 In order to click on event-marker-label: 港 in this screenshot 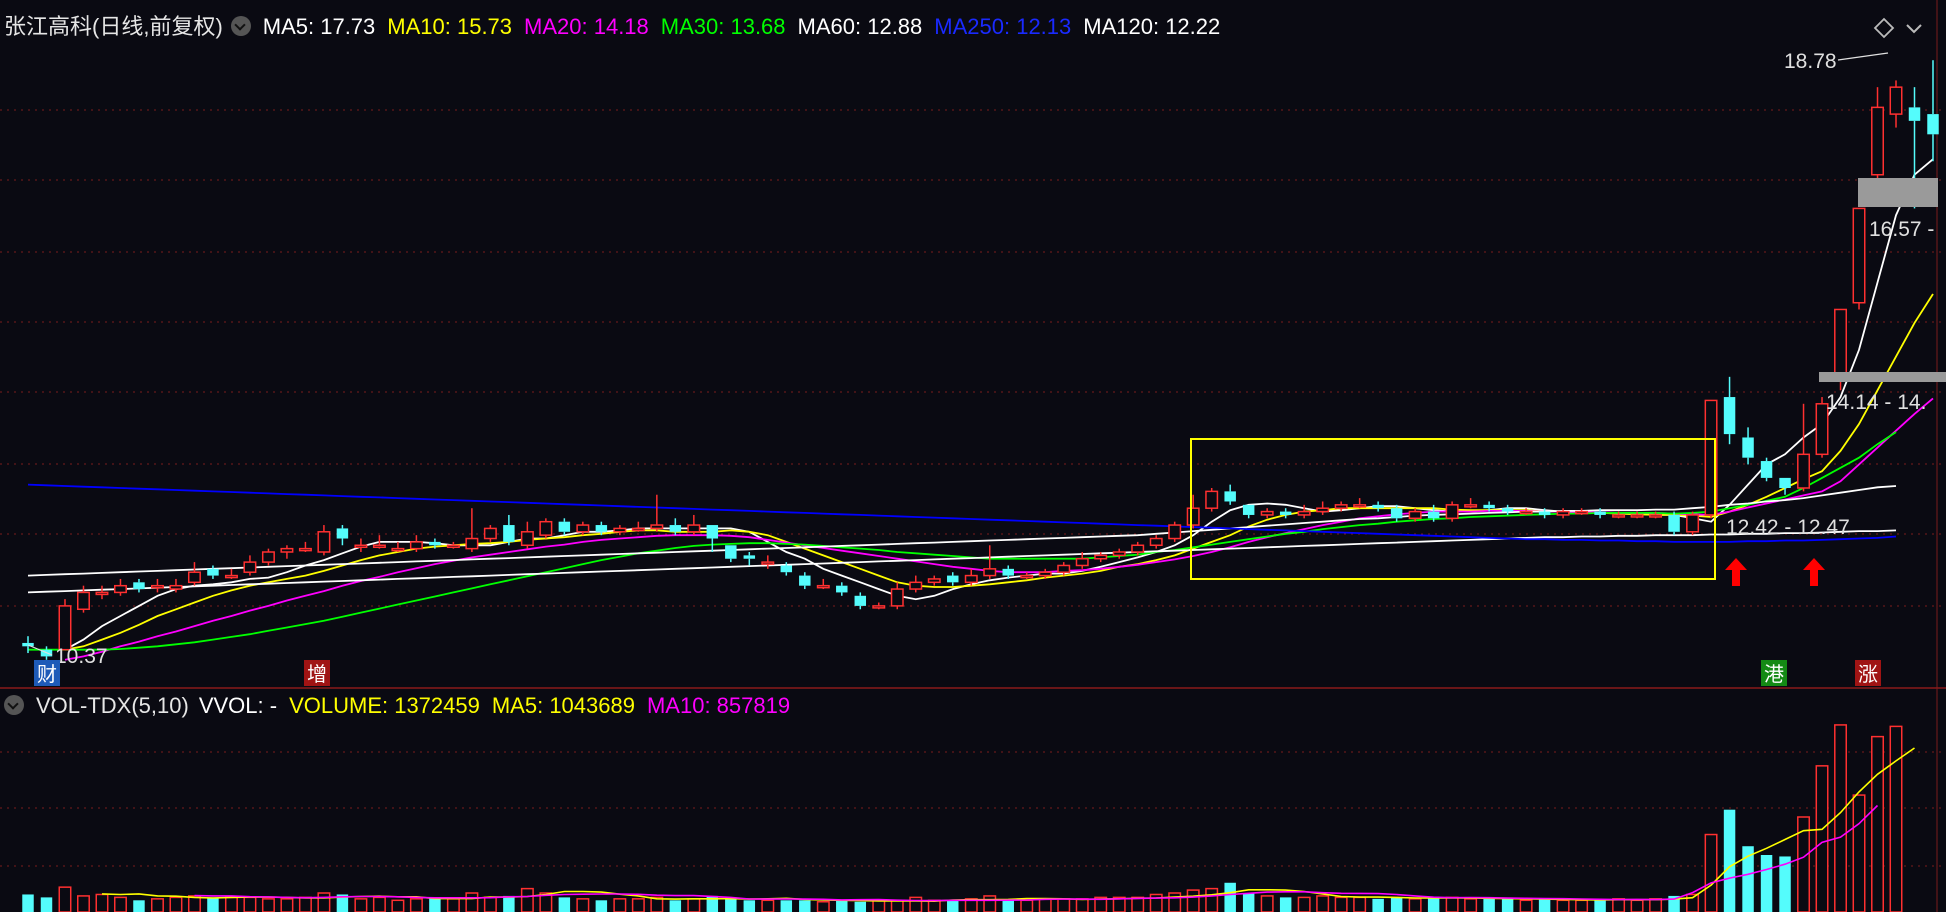, I will do `click(1774, 674)`.